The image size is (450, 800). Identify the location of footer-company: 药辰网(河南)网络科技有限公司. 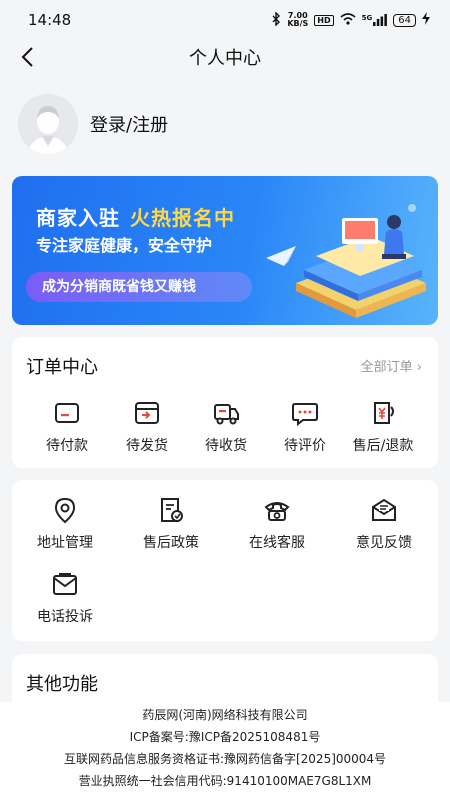
(225, 715).